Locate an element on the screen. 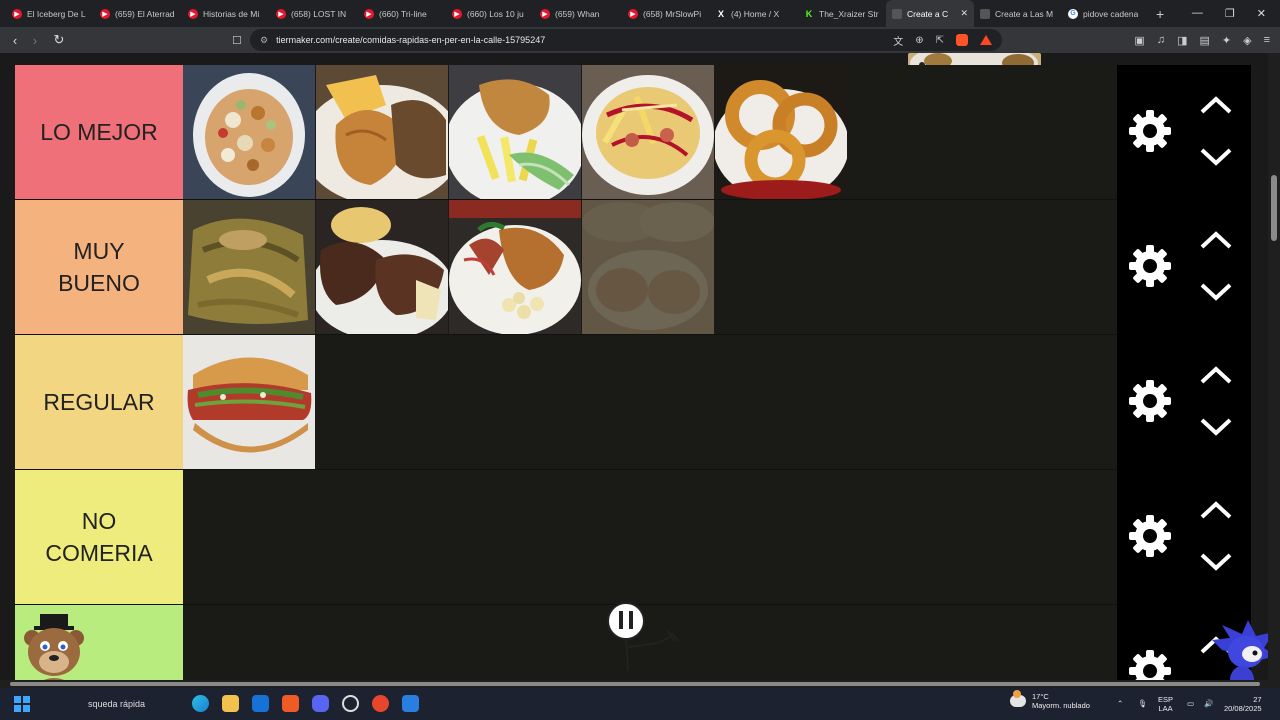 The width and height of the screenshot is (1280, 720). music-icon: ♫ is located at coordinates (1161, 40).